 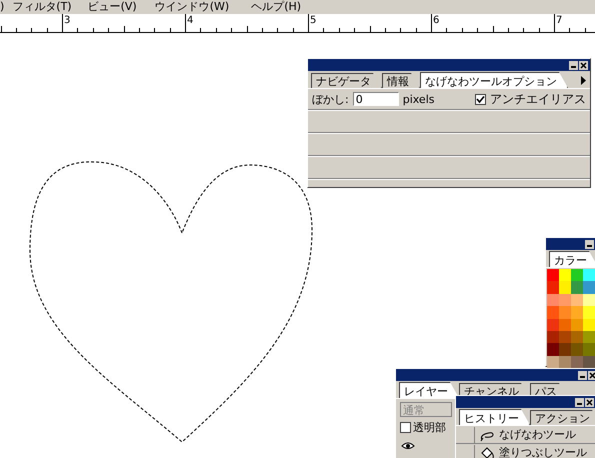 What do you see at coordinates (42, 7) in the screenshot?
I see `menu-item: フィルタ(T)` at bounding box center [42, 7].